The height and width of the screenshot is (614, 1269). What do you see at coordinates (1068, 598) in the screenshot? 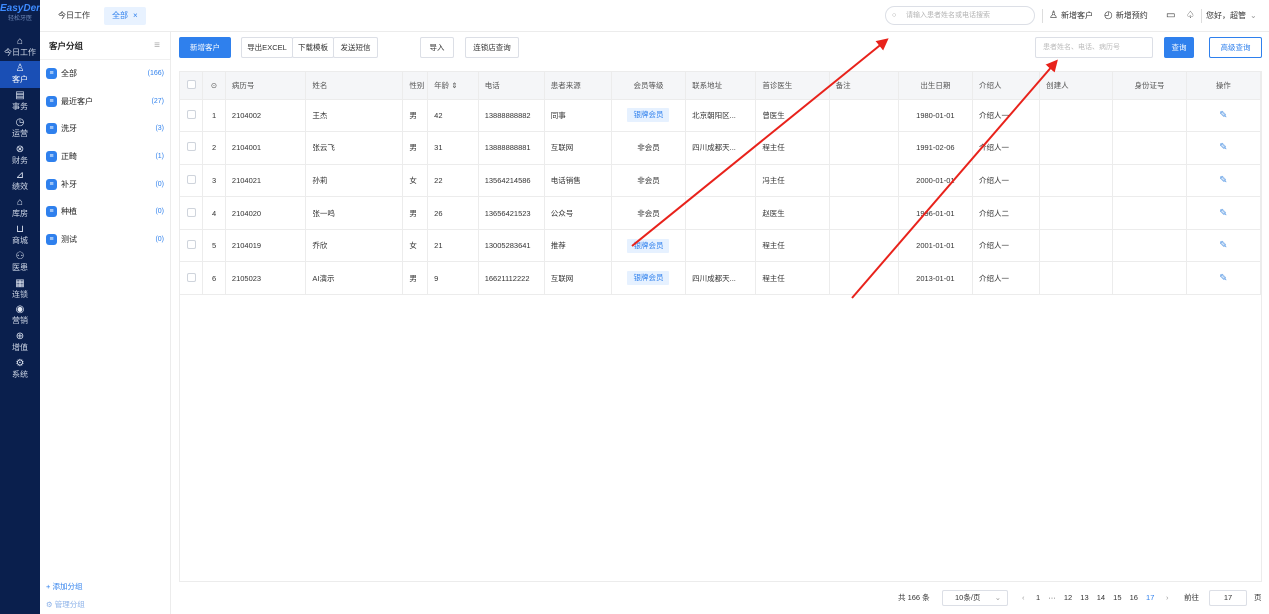
I see `page-12: 12` at bounding box center [1068, 598].